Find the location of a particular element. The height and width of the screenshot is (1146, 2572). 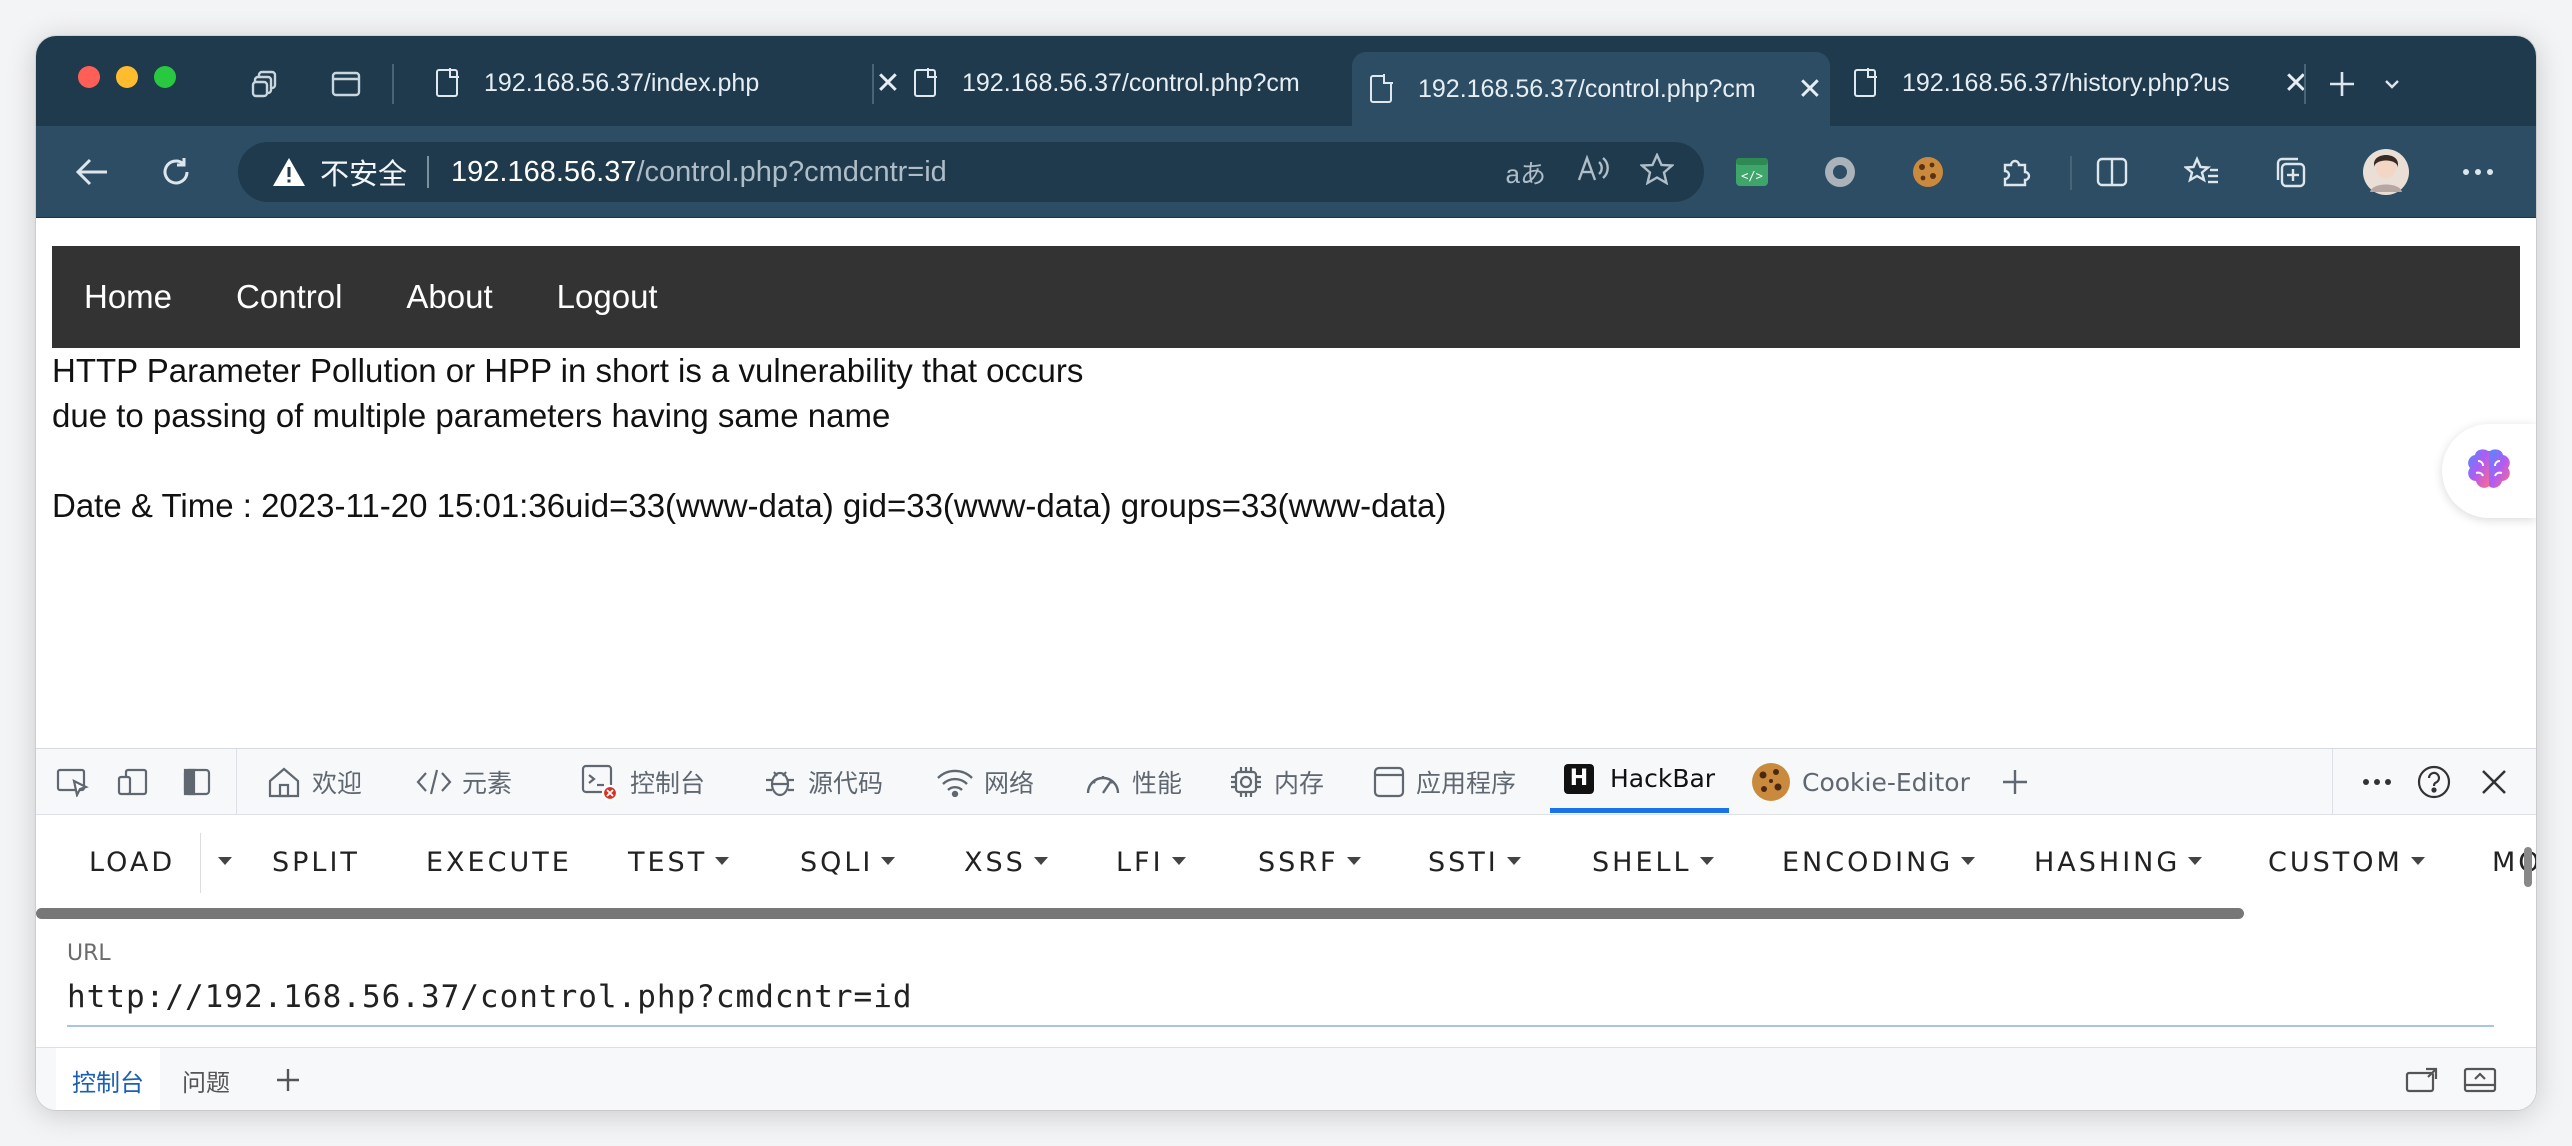

nav-home-link: Home is located at coordinates (128, 297).